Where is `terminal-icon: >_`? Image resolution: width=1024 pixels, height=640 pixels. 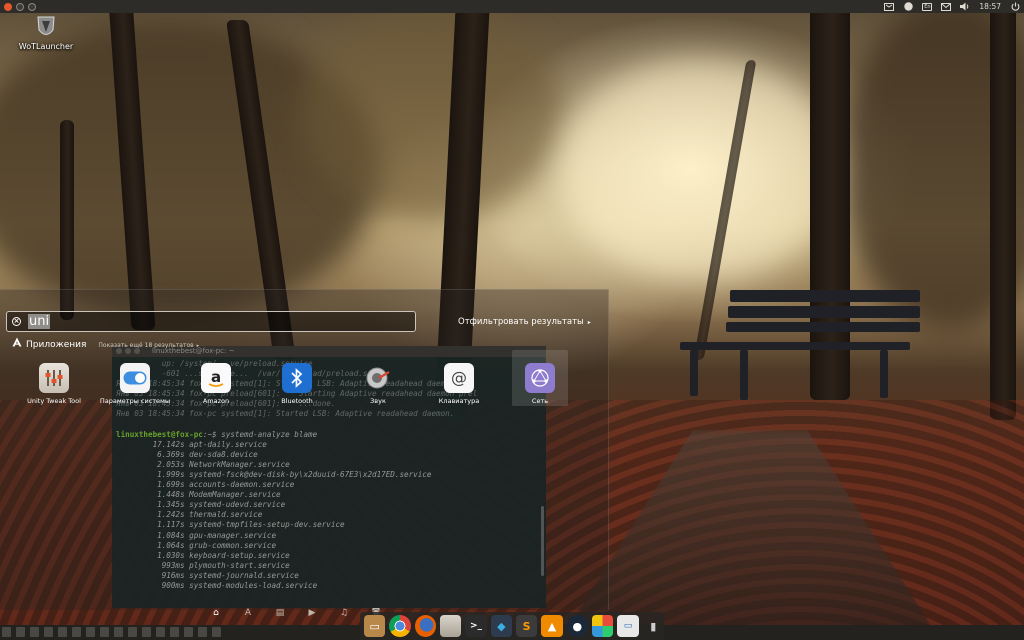 terminal-icon: >_ is located at coordinates (476, 626).